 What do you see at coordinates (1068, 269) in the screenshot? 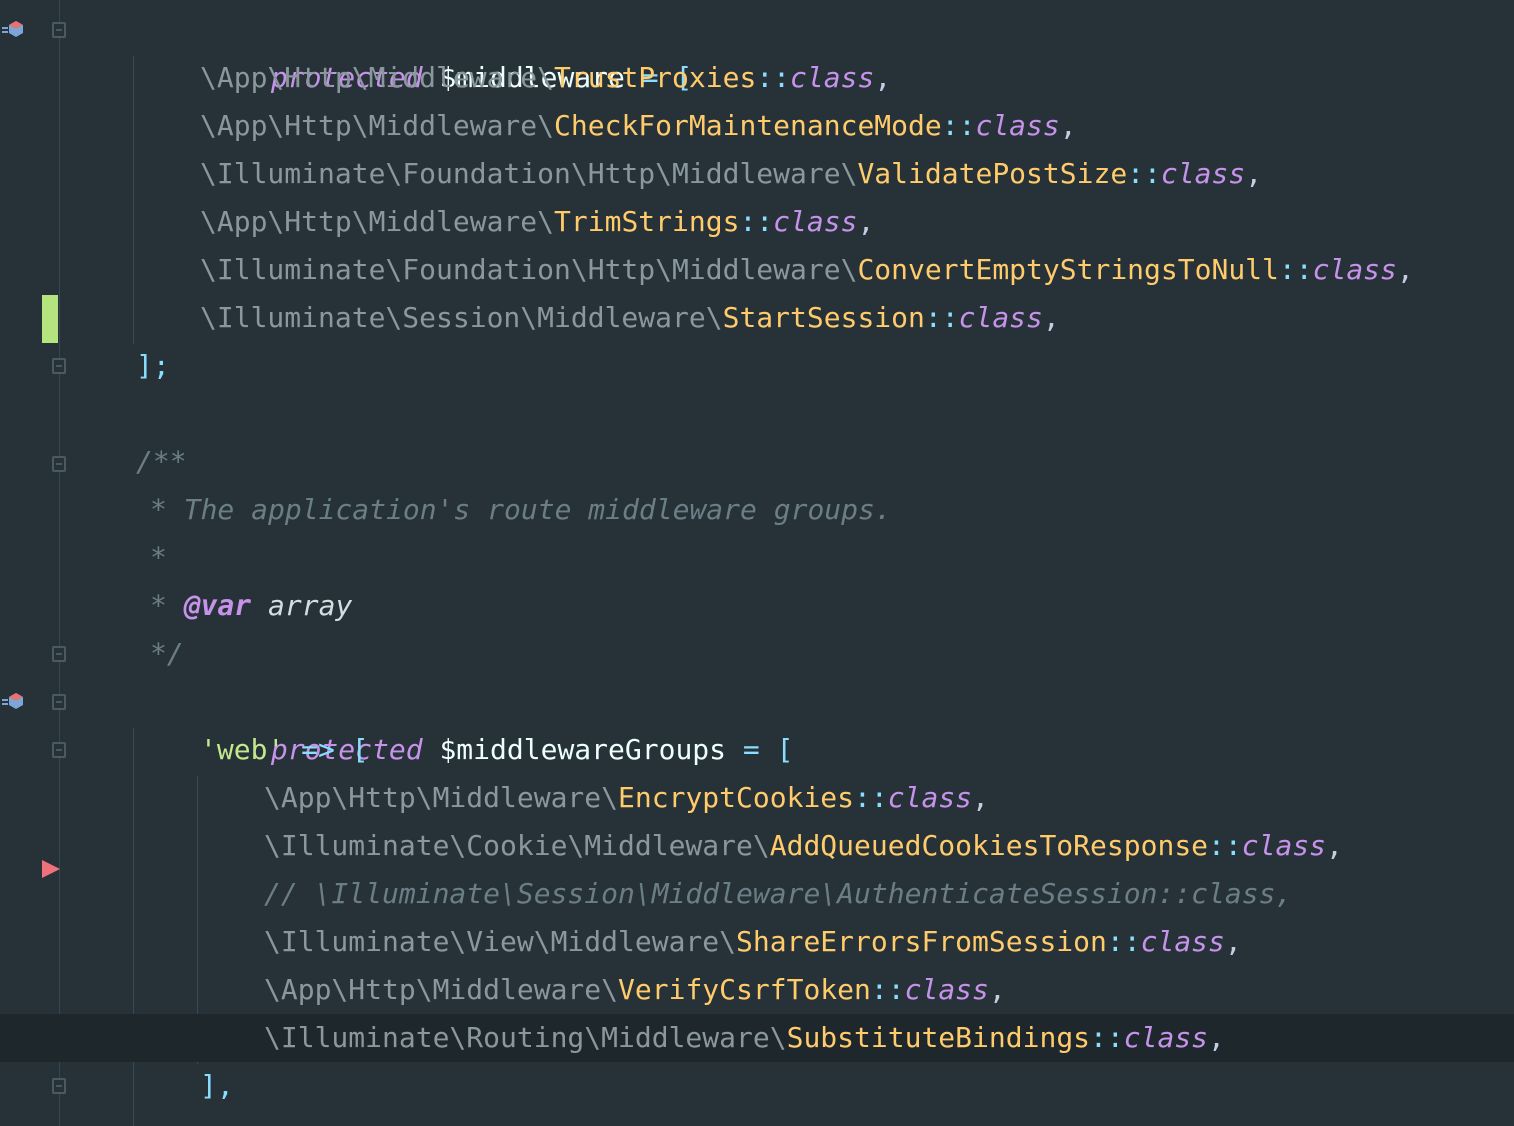
I see `class-name-token: ConvertEmptyStringsToNull` at bounding box center [1068, 269].